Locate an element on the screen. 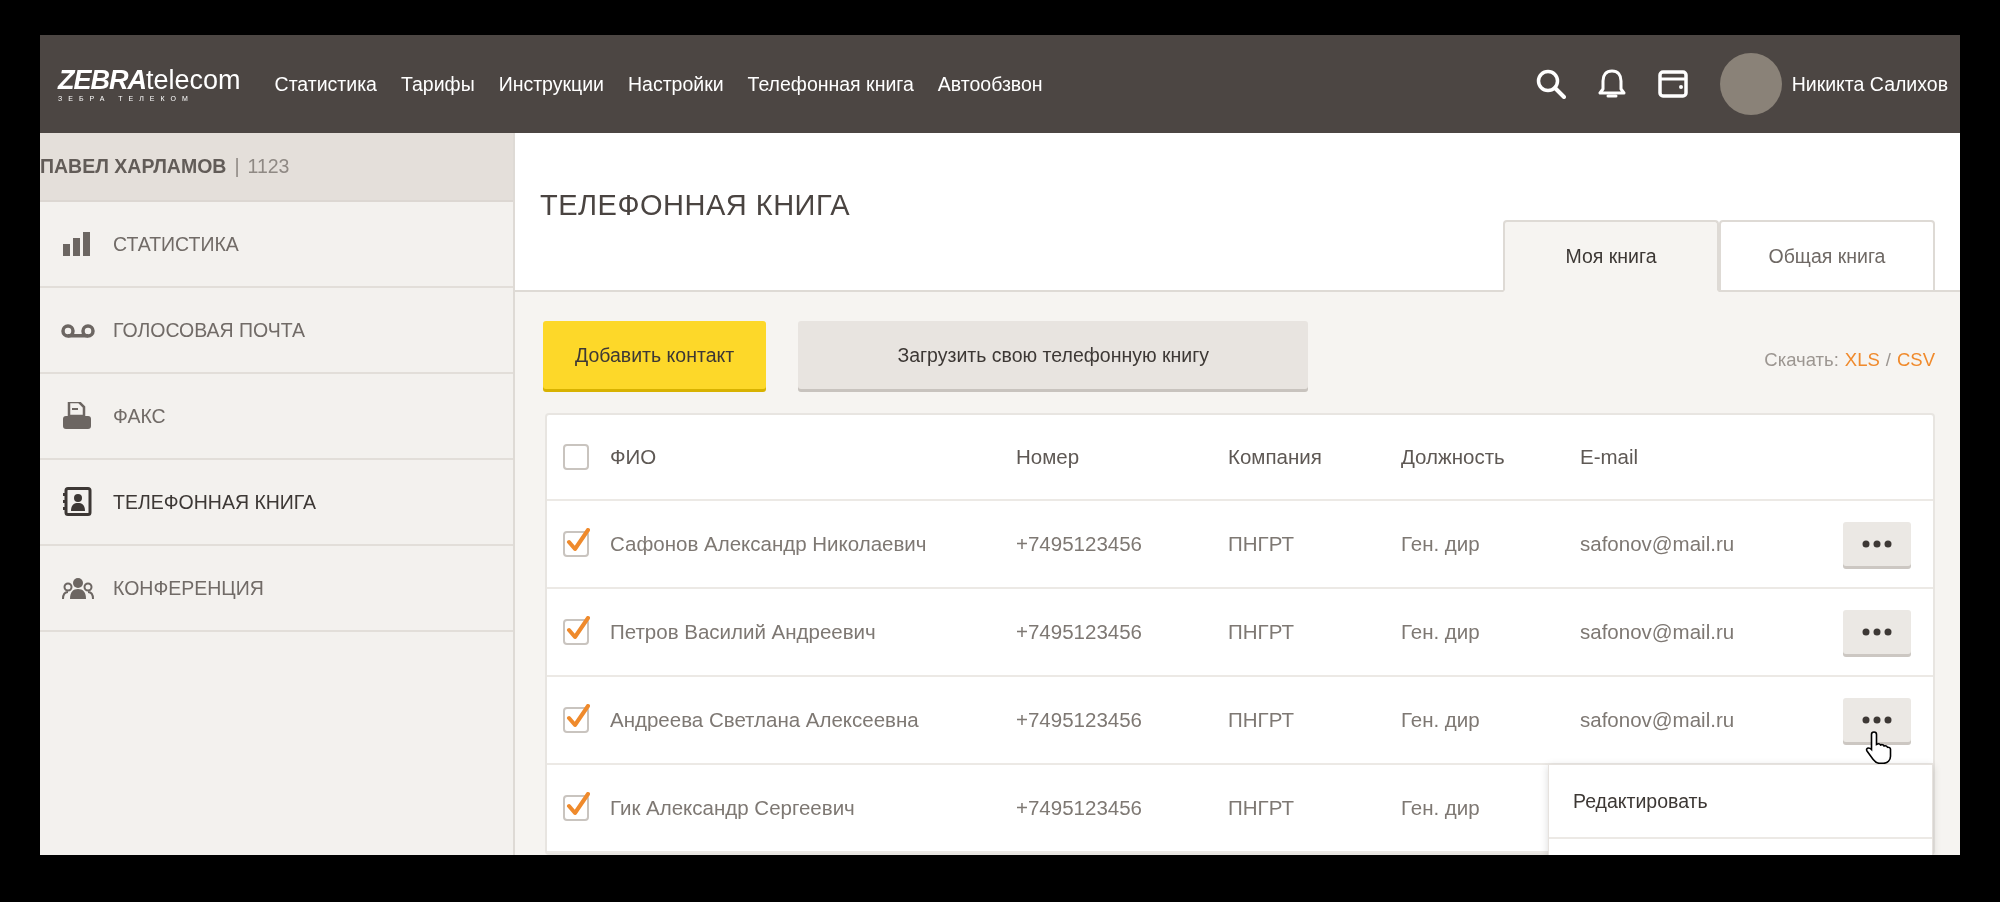 Image resolution: width=2000 pixels, height=902 pixels. table-cell-text: Сафонов Александр Николаевич is located at coordinates (769, 544).